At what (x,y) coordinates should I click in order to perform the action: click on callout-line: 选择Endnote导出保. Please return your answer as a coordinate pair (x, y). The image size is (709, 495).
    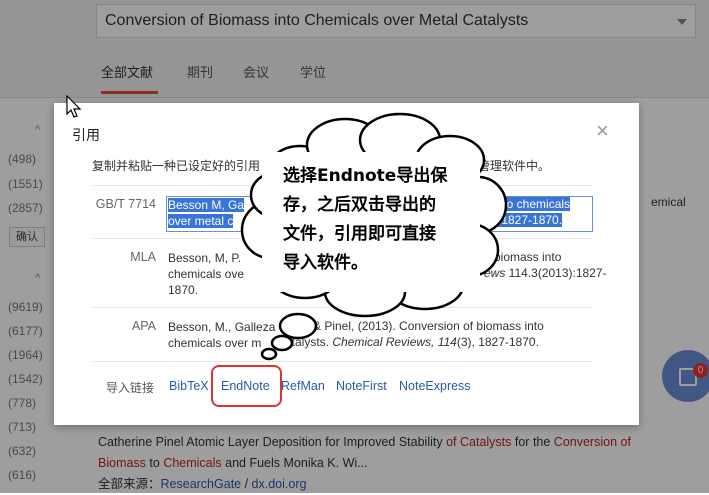
    Looking at the image, I should click on (365, 176).